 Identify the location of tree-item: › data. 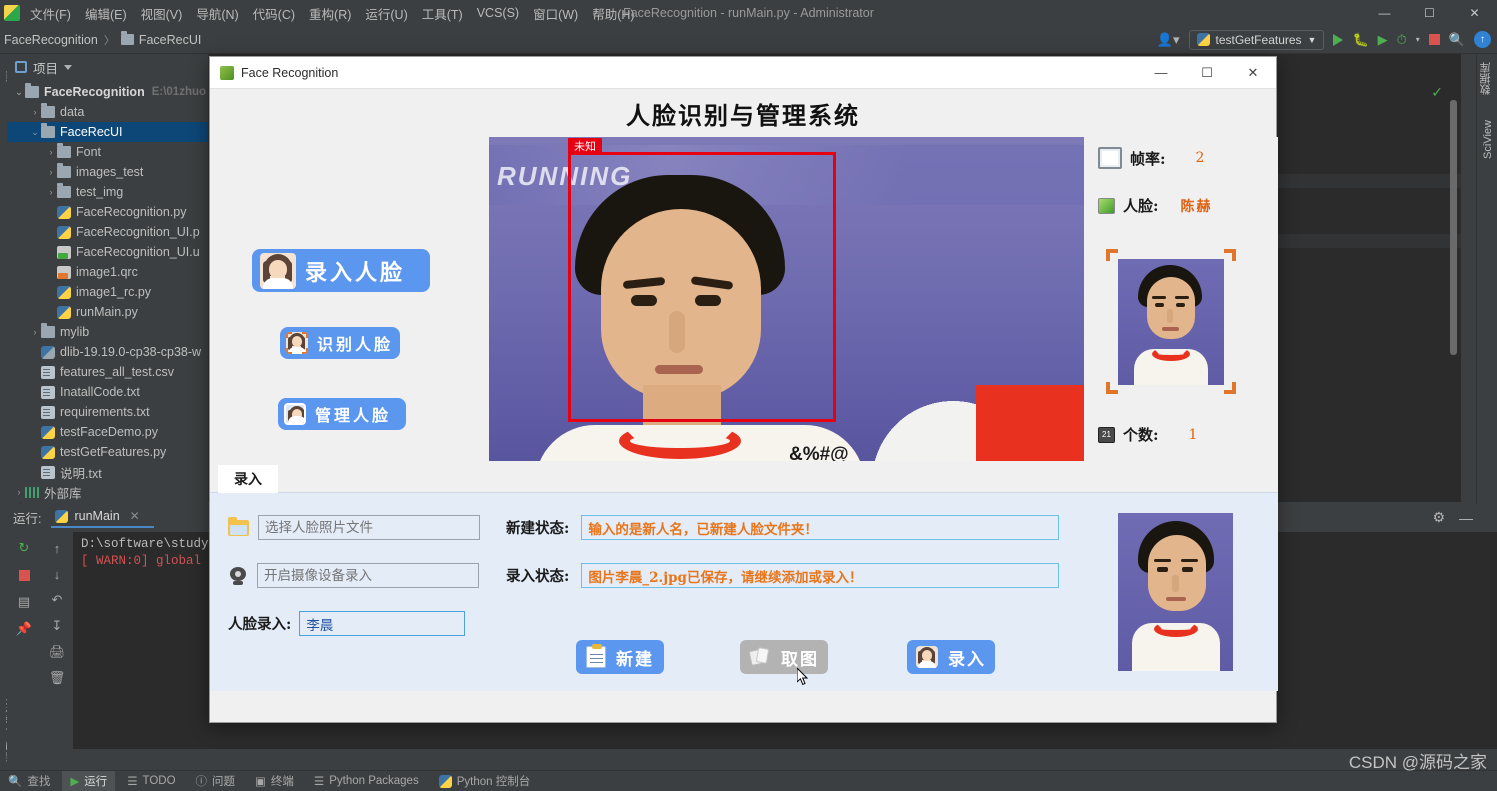
(107, 112).